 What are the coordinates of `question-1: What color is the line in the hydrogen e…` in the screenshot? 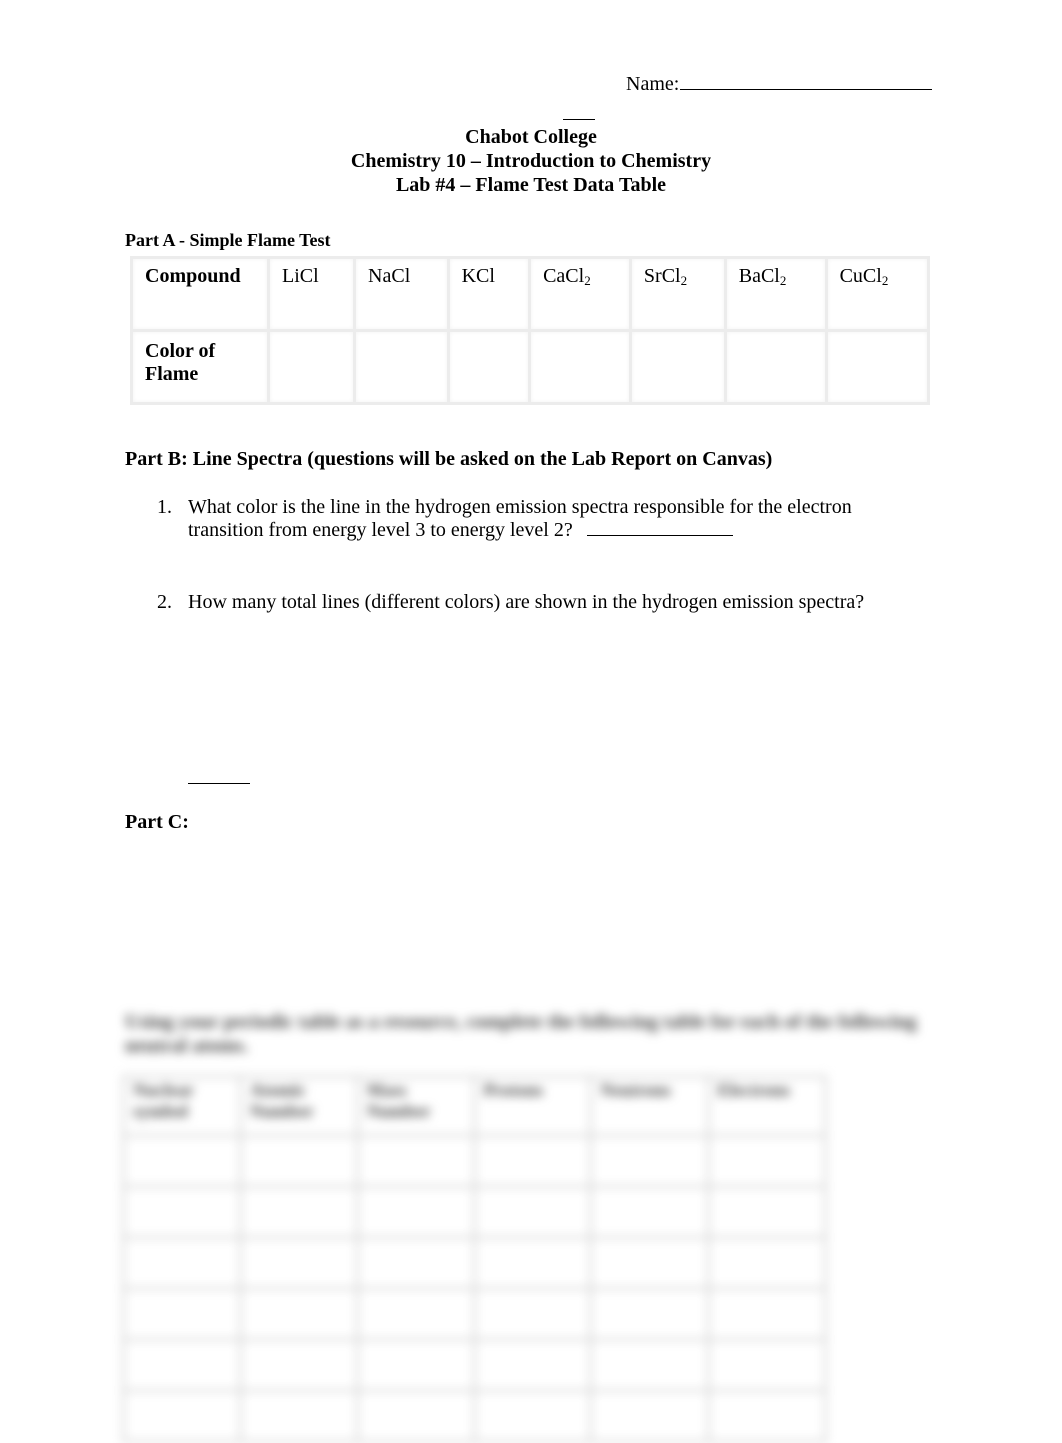 It's located at (548, 519).